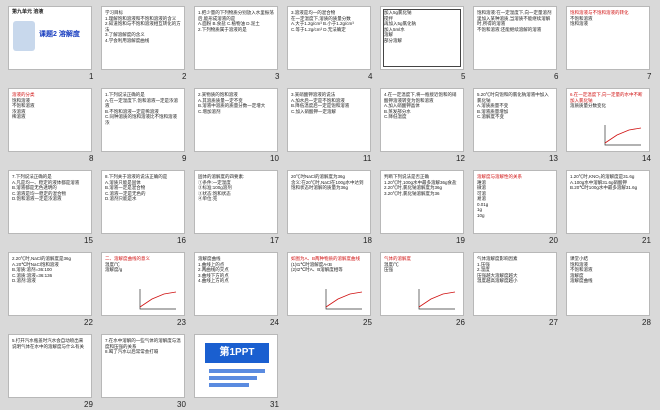  What do you see at coordinates (143, 366) in the screenshot?
I see `slide-thumbnail-30: 7.在水中溶解的一些气体的溶解度与温度和压强的关系 8.喝了汽水以后常常会打嗝` at bounding box center [143, 366].